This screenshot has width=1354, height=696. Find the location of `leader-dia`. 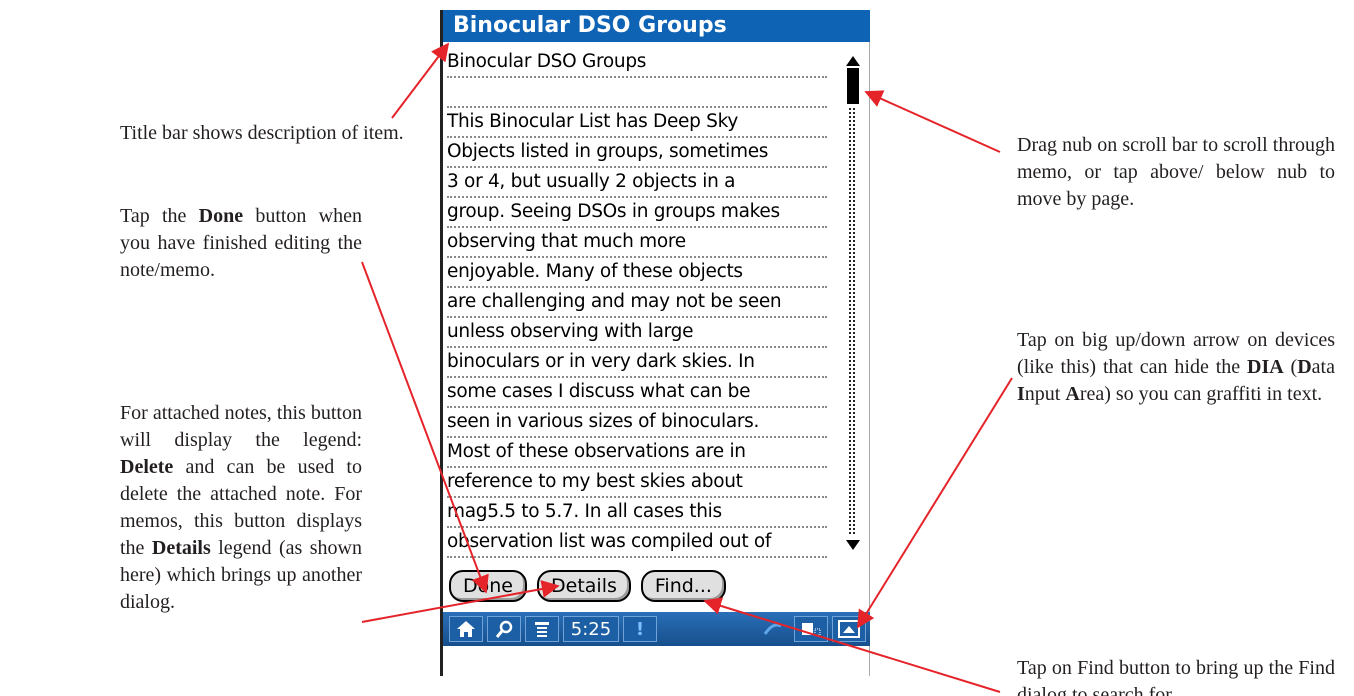

leader-dia is located at coordinates (935, 503).